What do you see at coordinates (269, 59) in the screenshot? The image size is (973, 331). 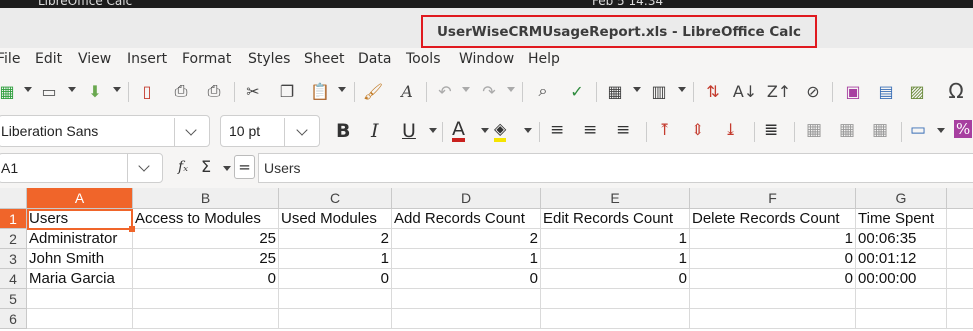 I see `menu-styles: Styles` at bounding box center [269, 59].